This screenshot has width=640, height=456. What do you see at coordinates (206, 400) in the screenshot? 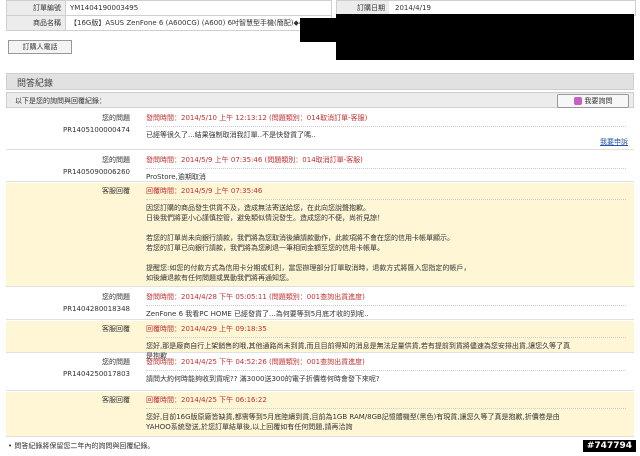
I see `message-timestamp: 回覆時間：2014/4/25 下午 06:16:22` at bounding box center [206, 400].